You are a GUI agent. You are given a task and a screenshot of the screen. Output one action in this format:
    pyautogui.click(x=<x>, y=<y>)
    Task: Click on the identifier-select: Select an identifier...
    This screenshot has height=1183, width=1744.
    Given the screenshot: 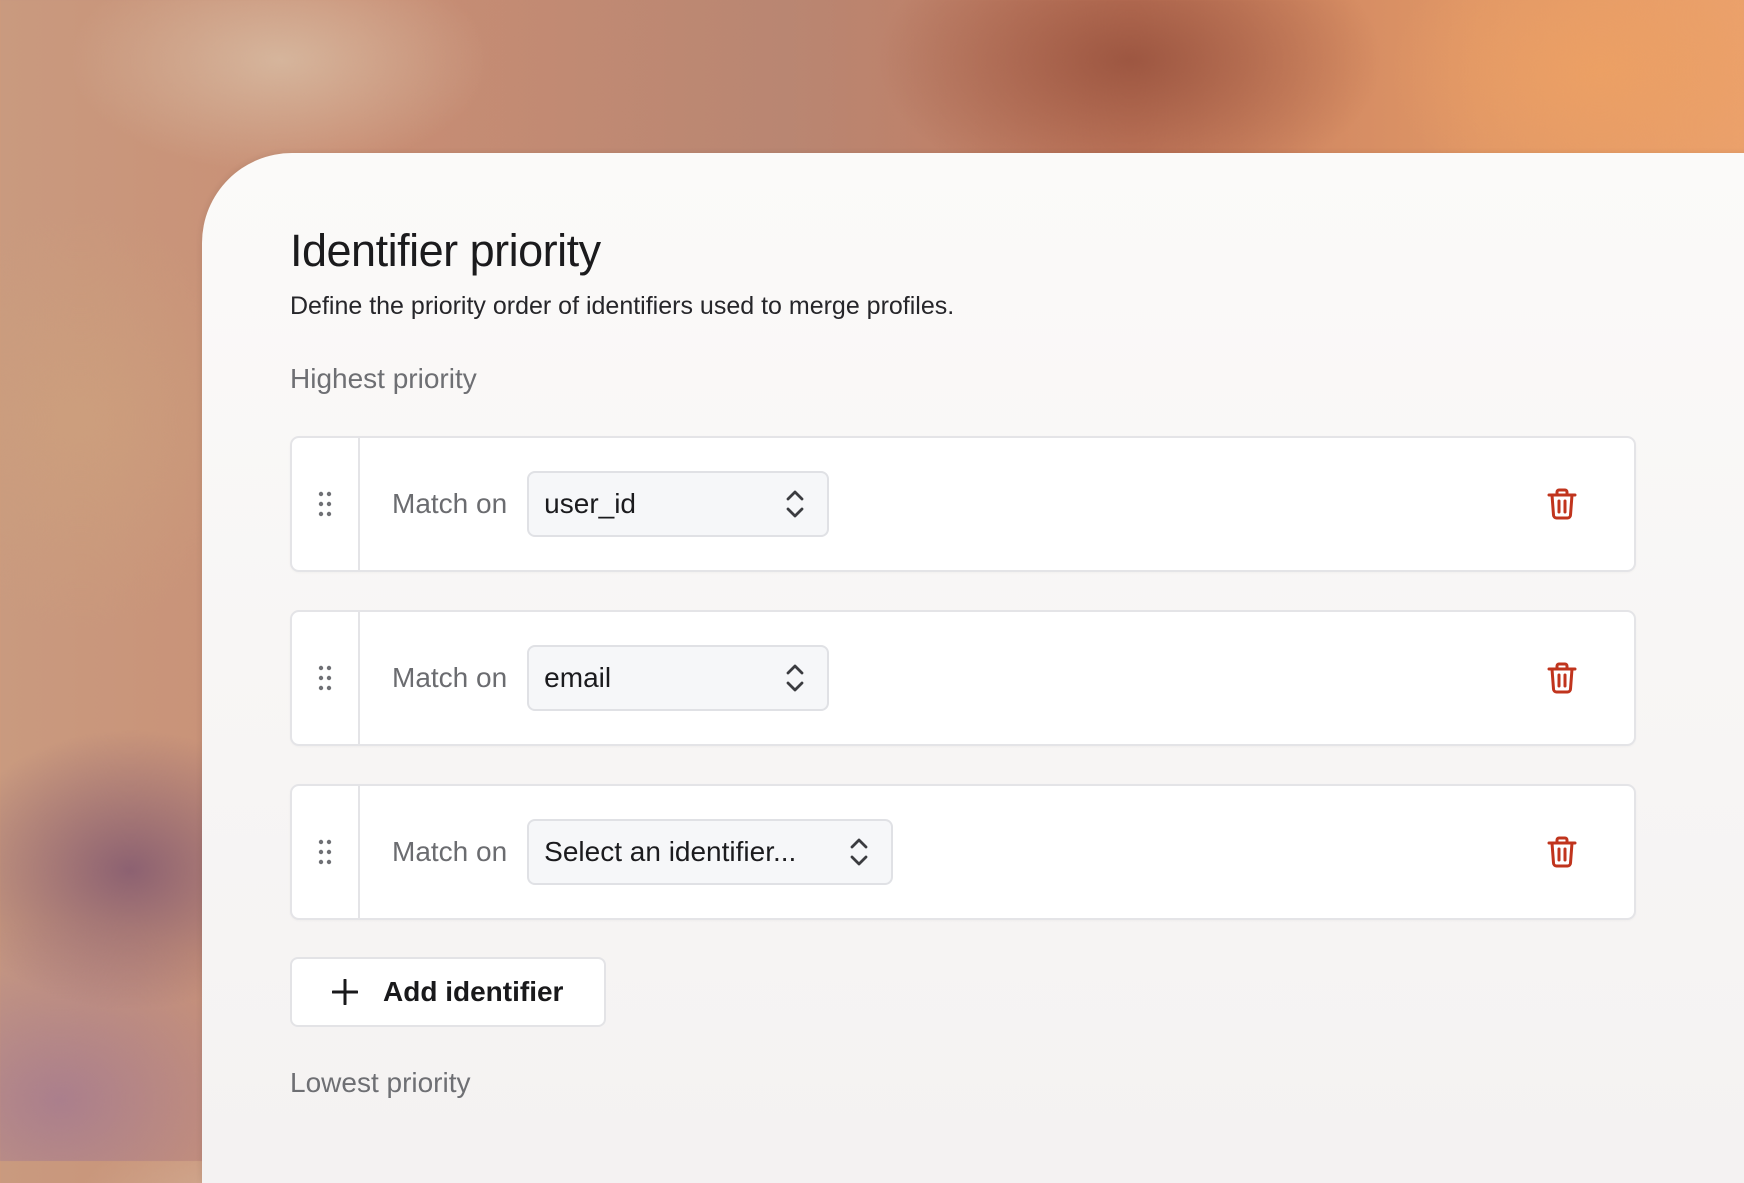 What is the action you would take?
    pyautogui.click(x=710, y=852)
    